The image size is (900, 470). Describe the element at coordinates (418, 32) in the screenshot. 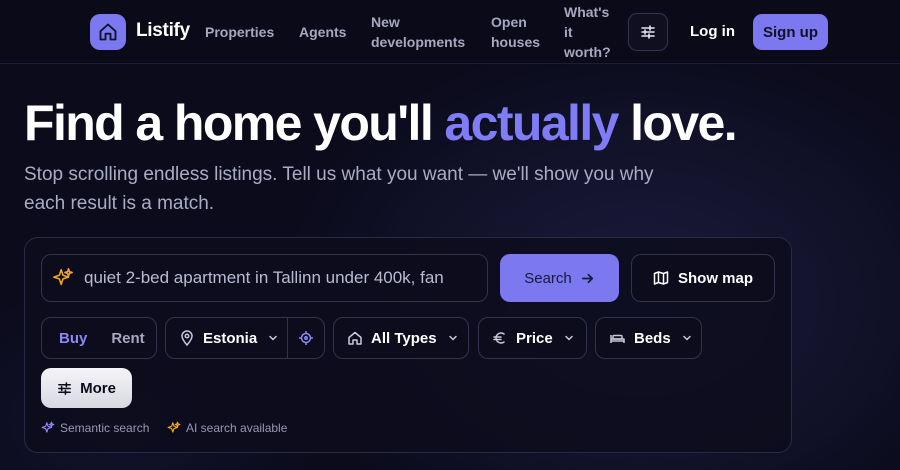

I see `nav-link-new-developments: New developments` at that location.